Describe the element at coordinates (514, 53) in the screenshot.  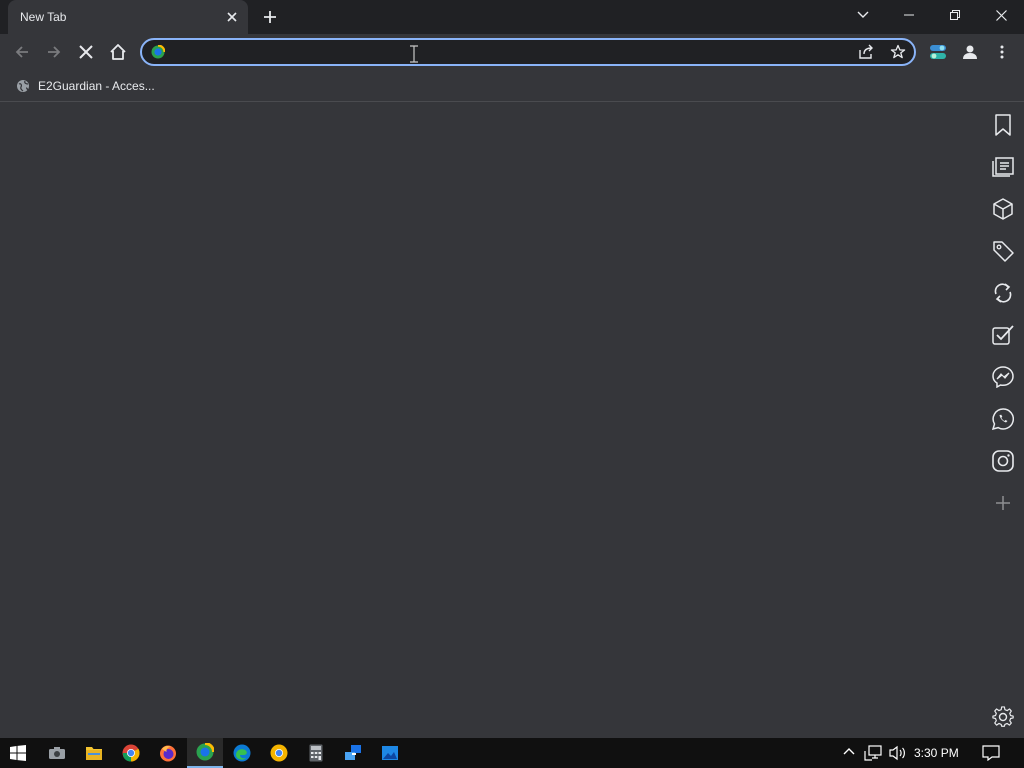
I see `address-input` at that location.